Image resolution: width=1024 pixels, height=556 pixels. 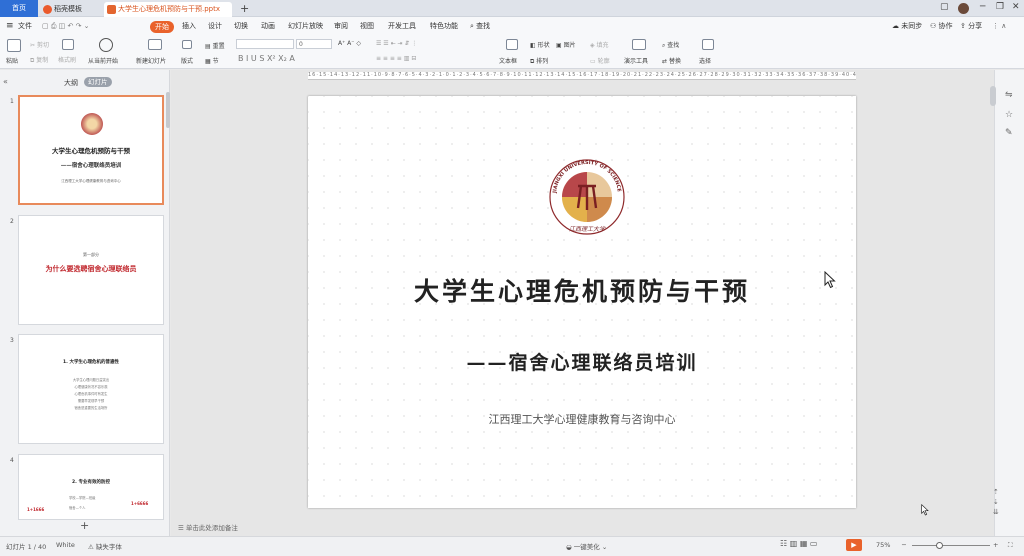 I want to click on sync-status: ☁ 未同步, so click(x=907, y=26).